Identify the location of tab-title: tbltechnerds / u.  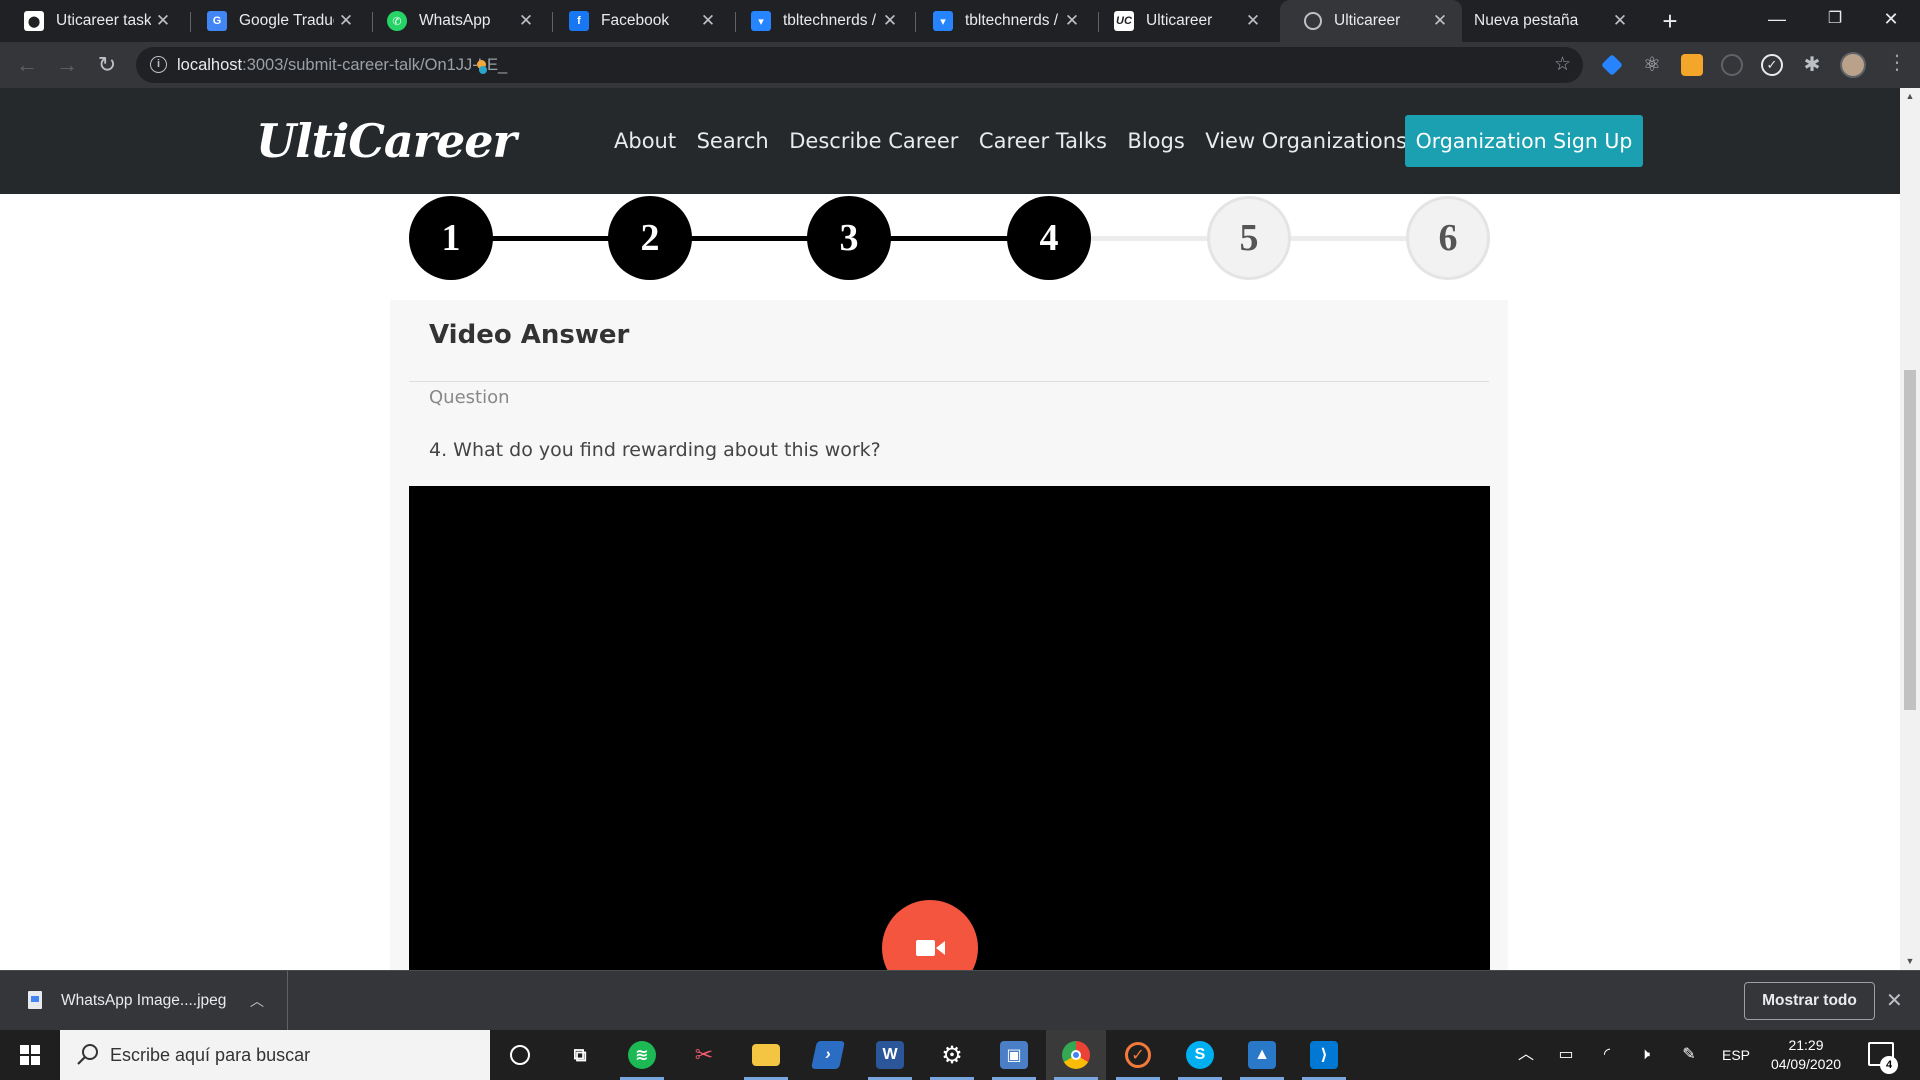
(1012, 20).